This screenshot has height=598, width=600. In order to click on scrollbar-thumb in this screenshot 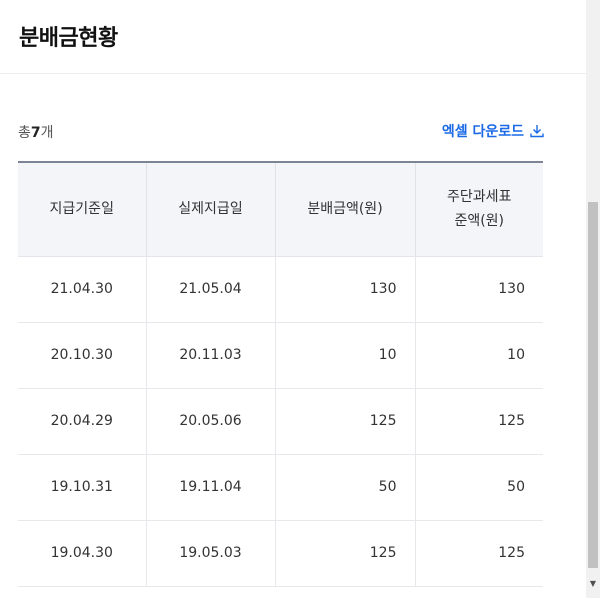, I will do `click(593, 385)`.